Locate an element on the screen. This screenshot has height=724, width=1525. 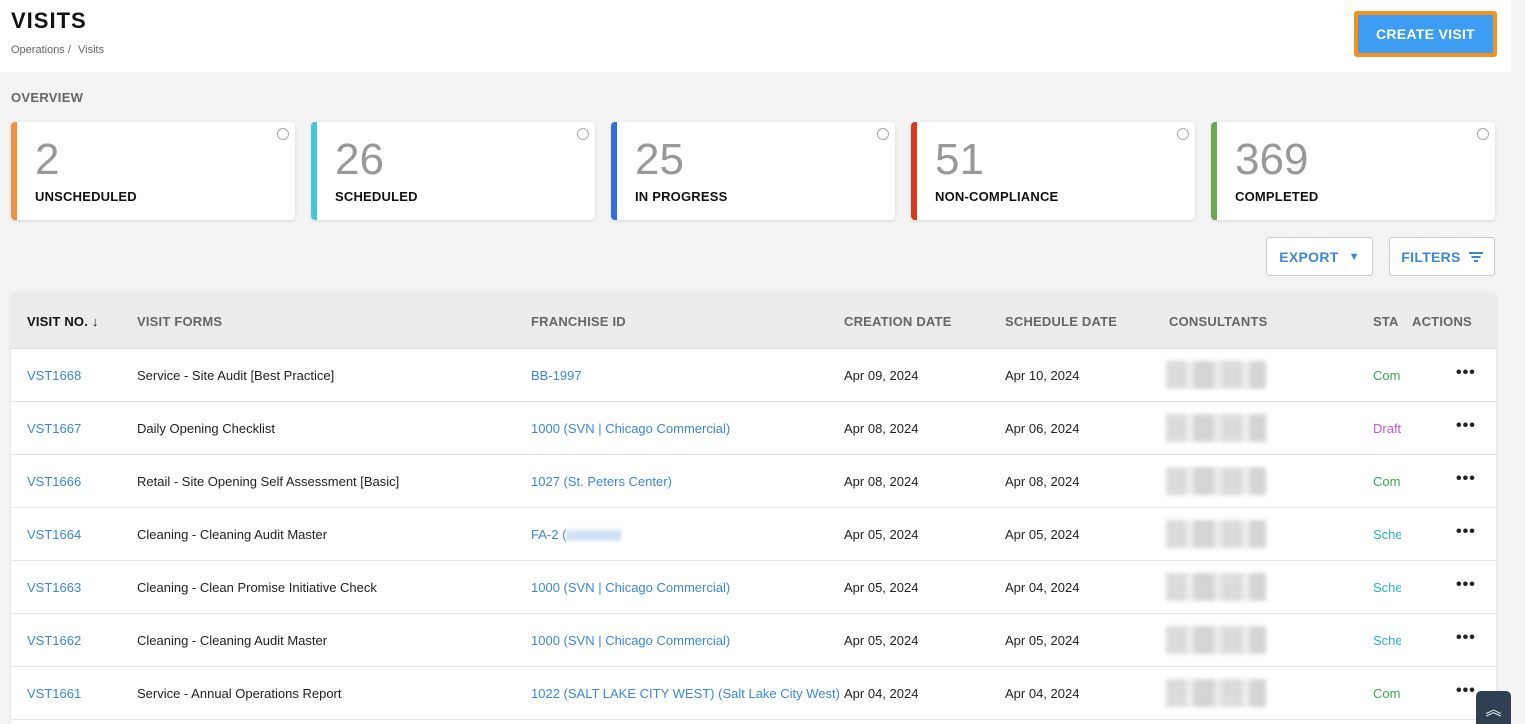
visit-number-link: VST1667 is located at coordinates (54, 428).